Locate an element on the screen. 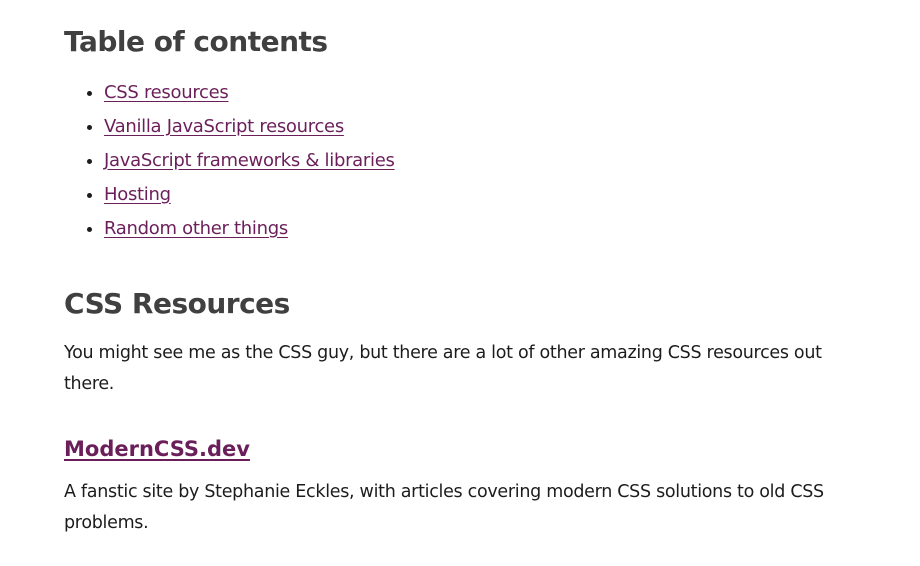  toc-item: JavaScript frameworks & libraries is located at coordinates (249, 161).